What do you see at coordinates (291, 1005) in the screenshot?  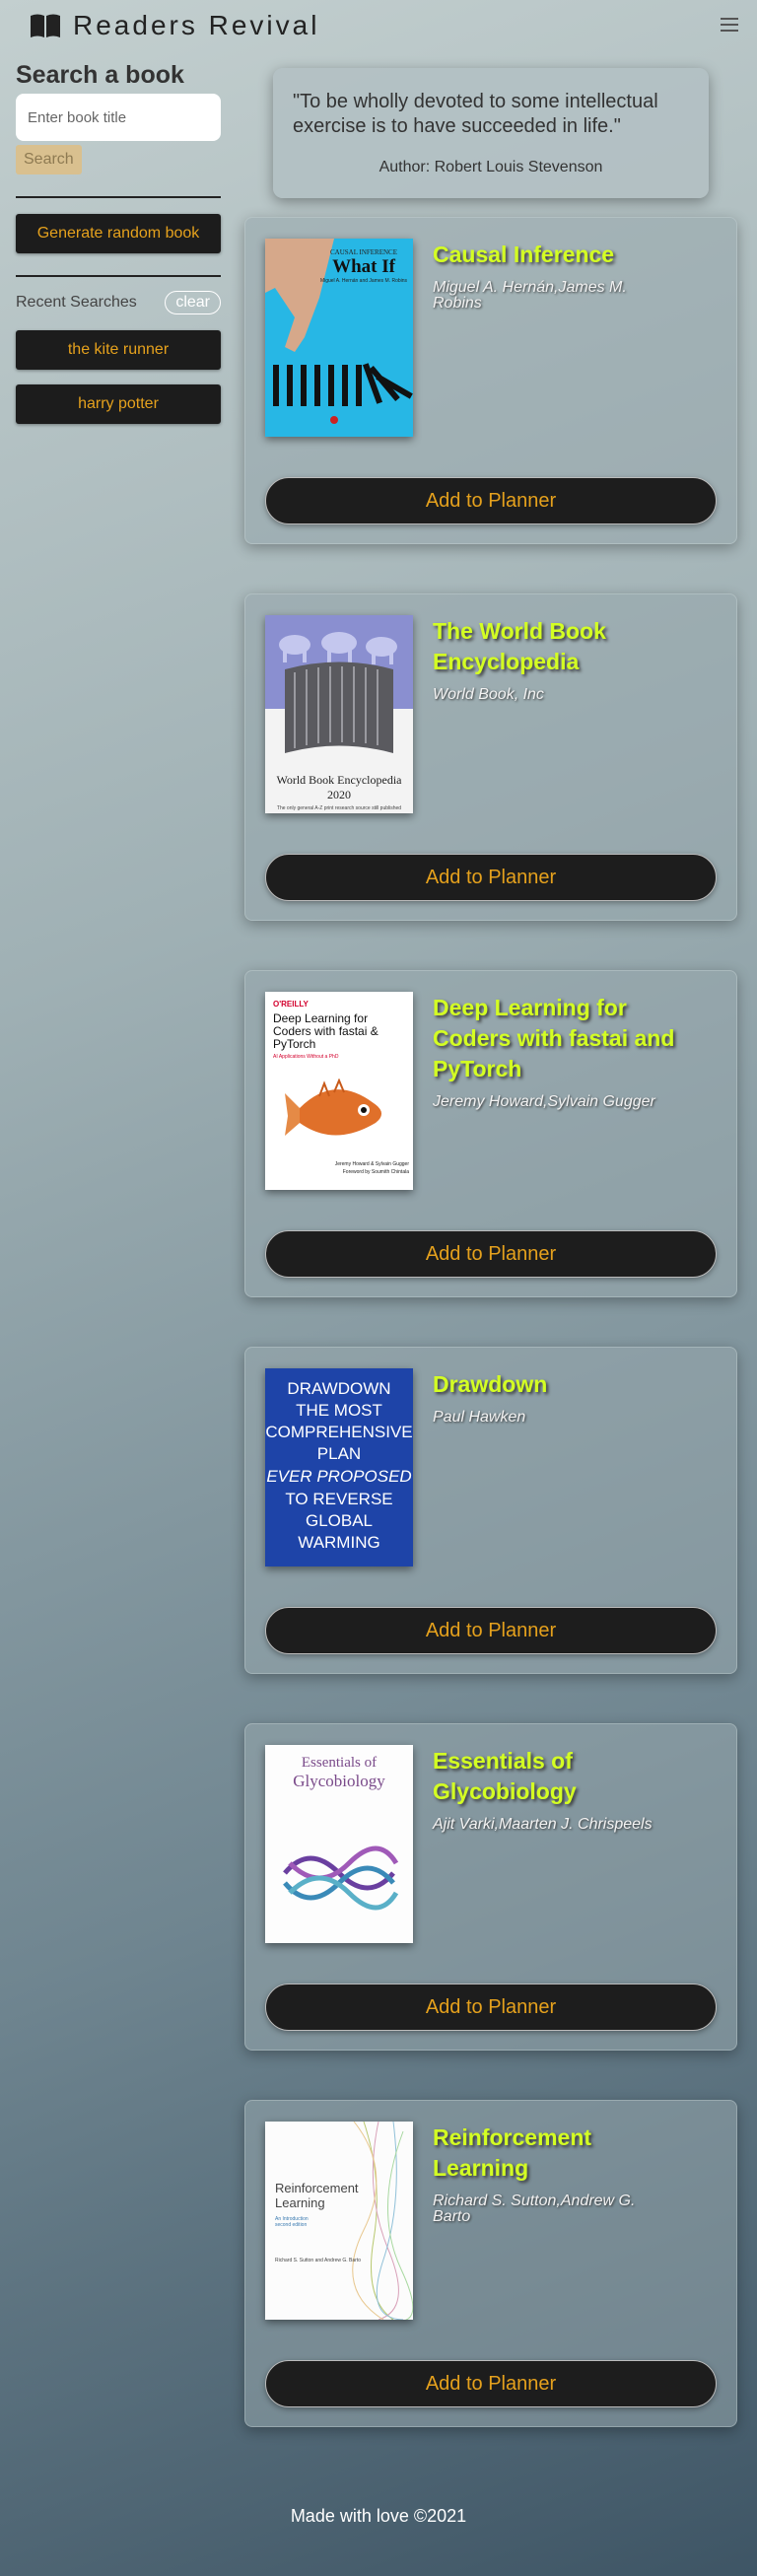 I see `cover-line: O'REILLY` at bounding box center [291, 1005].